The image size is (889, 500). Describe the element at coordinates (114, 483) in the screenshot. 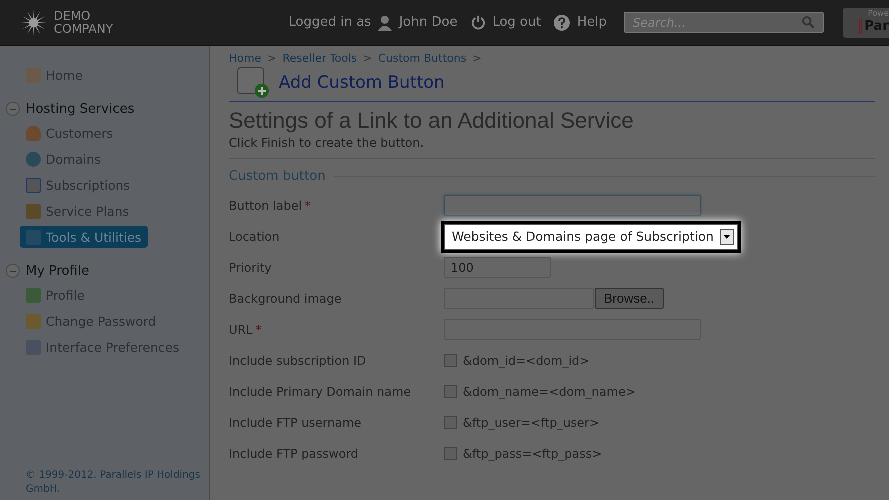

I see `copyright-text: © 1999-2012. Parallels IP Holdings GmbH.` at that location.